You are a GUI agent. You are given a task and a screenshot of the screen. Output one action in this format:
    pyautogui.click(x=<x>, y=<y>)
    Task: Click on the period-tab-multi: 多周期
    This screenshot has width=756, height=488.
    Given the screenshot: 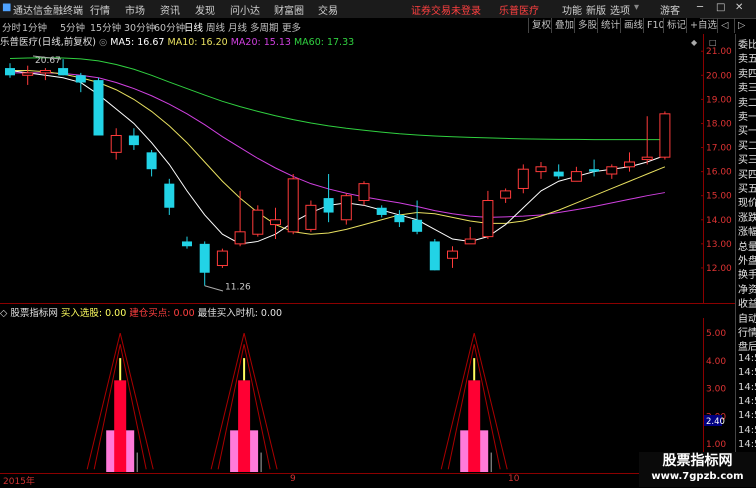 What is the action you would take?
    pyautogui.click(x=264, y=27)
    